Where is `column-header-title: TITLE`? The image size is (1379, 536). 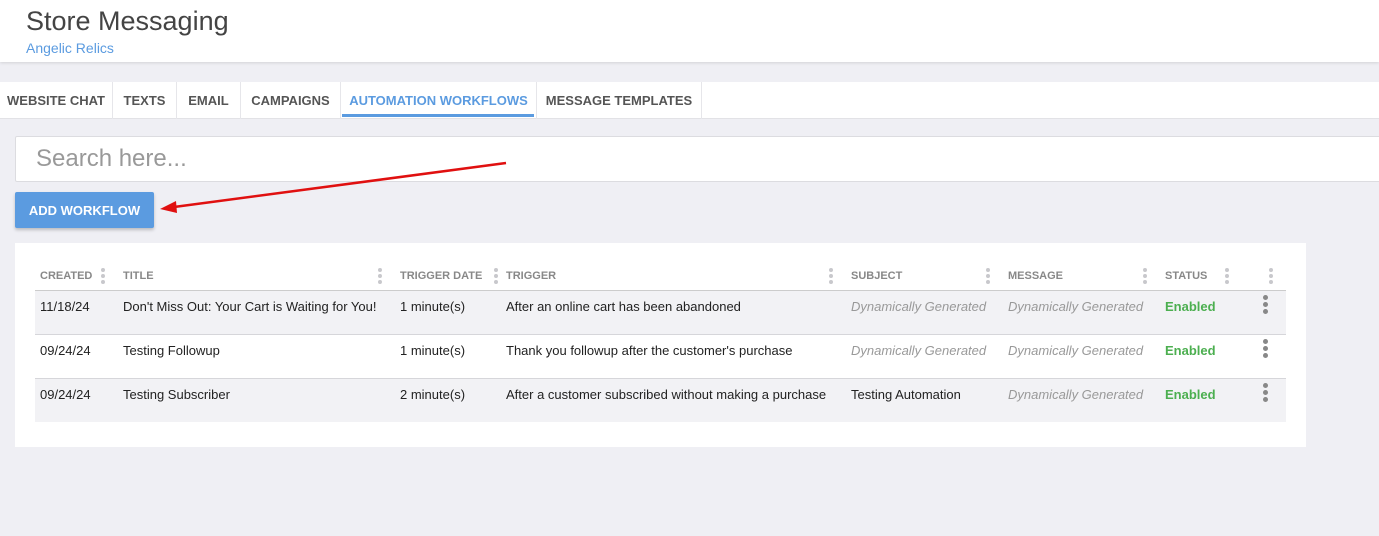 column-header-title: TITLE is located at coordinates (256, 277).